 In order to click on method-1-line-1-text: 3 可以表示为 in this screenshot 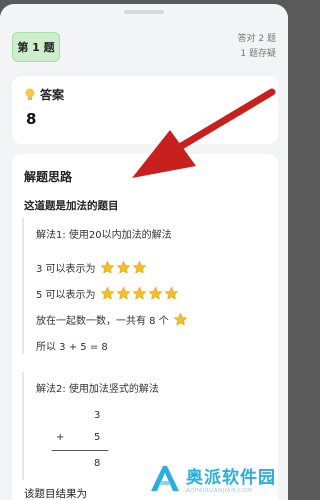, I will do `click(66, 269)`.